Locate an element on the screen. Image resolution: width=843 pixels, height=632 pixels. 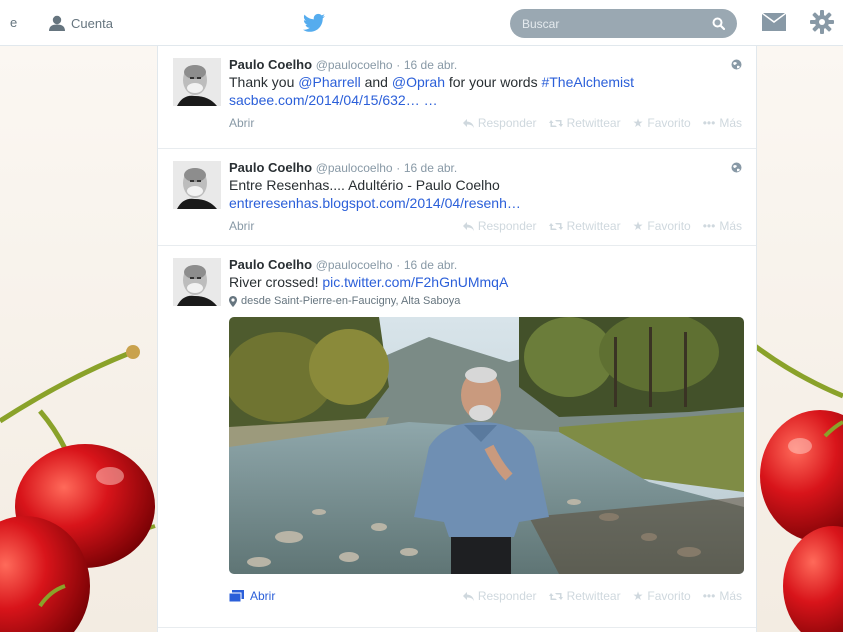
search-icon is located at coordinates (718, 23).